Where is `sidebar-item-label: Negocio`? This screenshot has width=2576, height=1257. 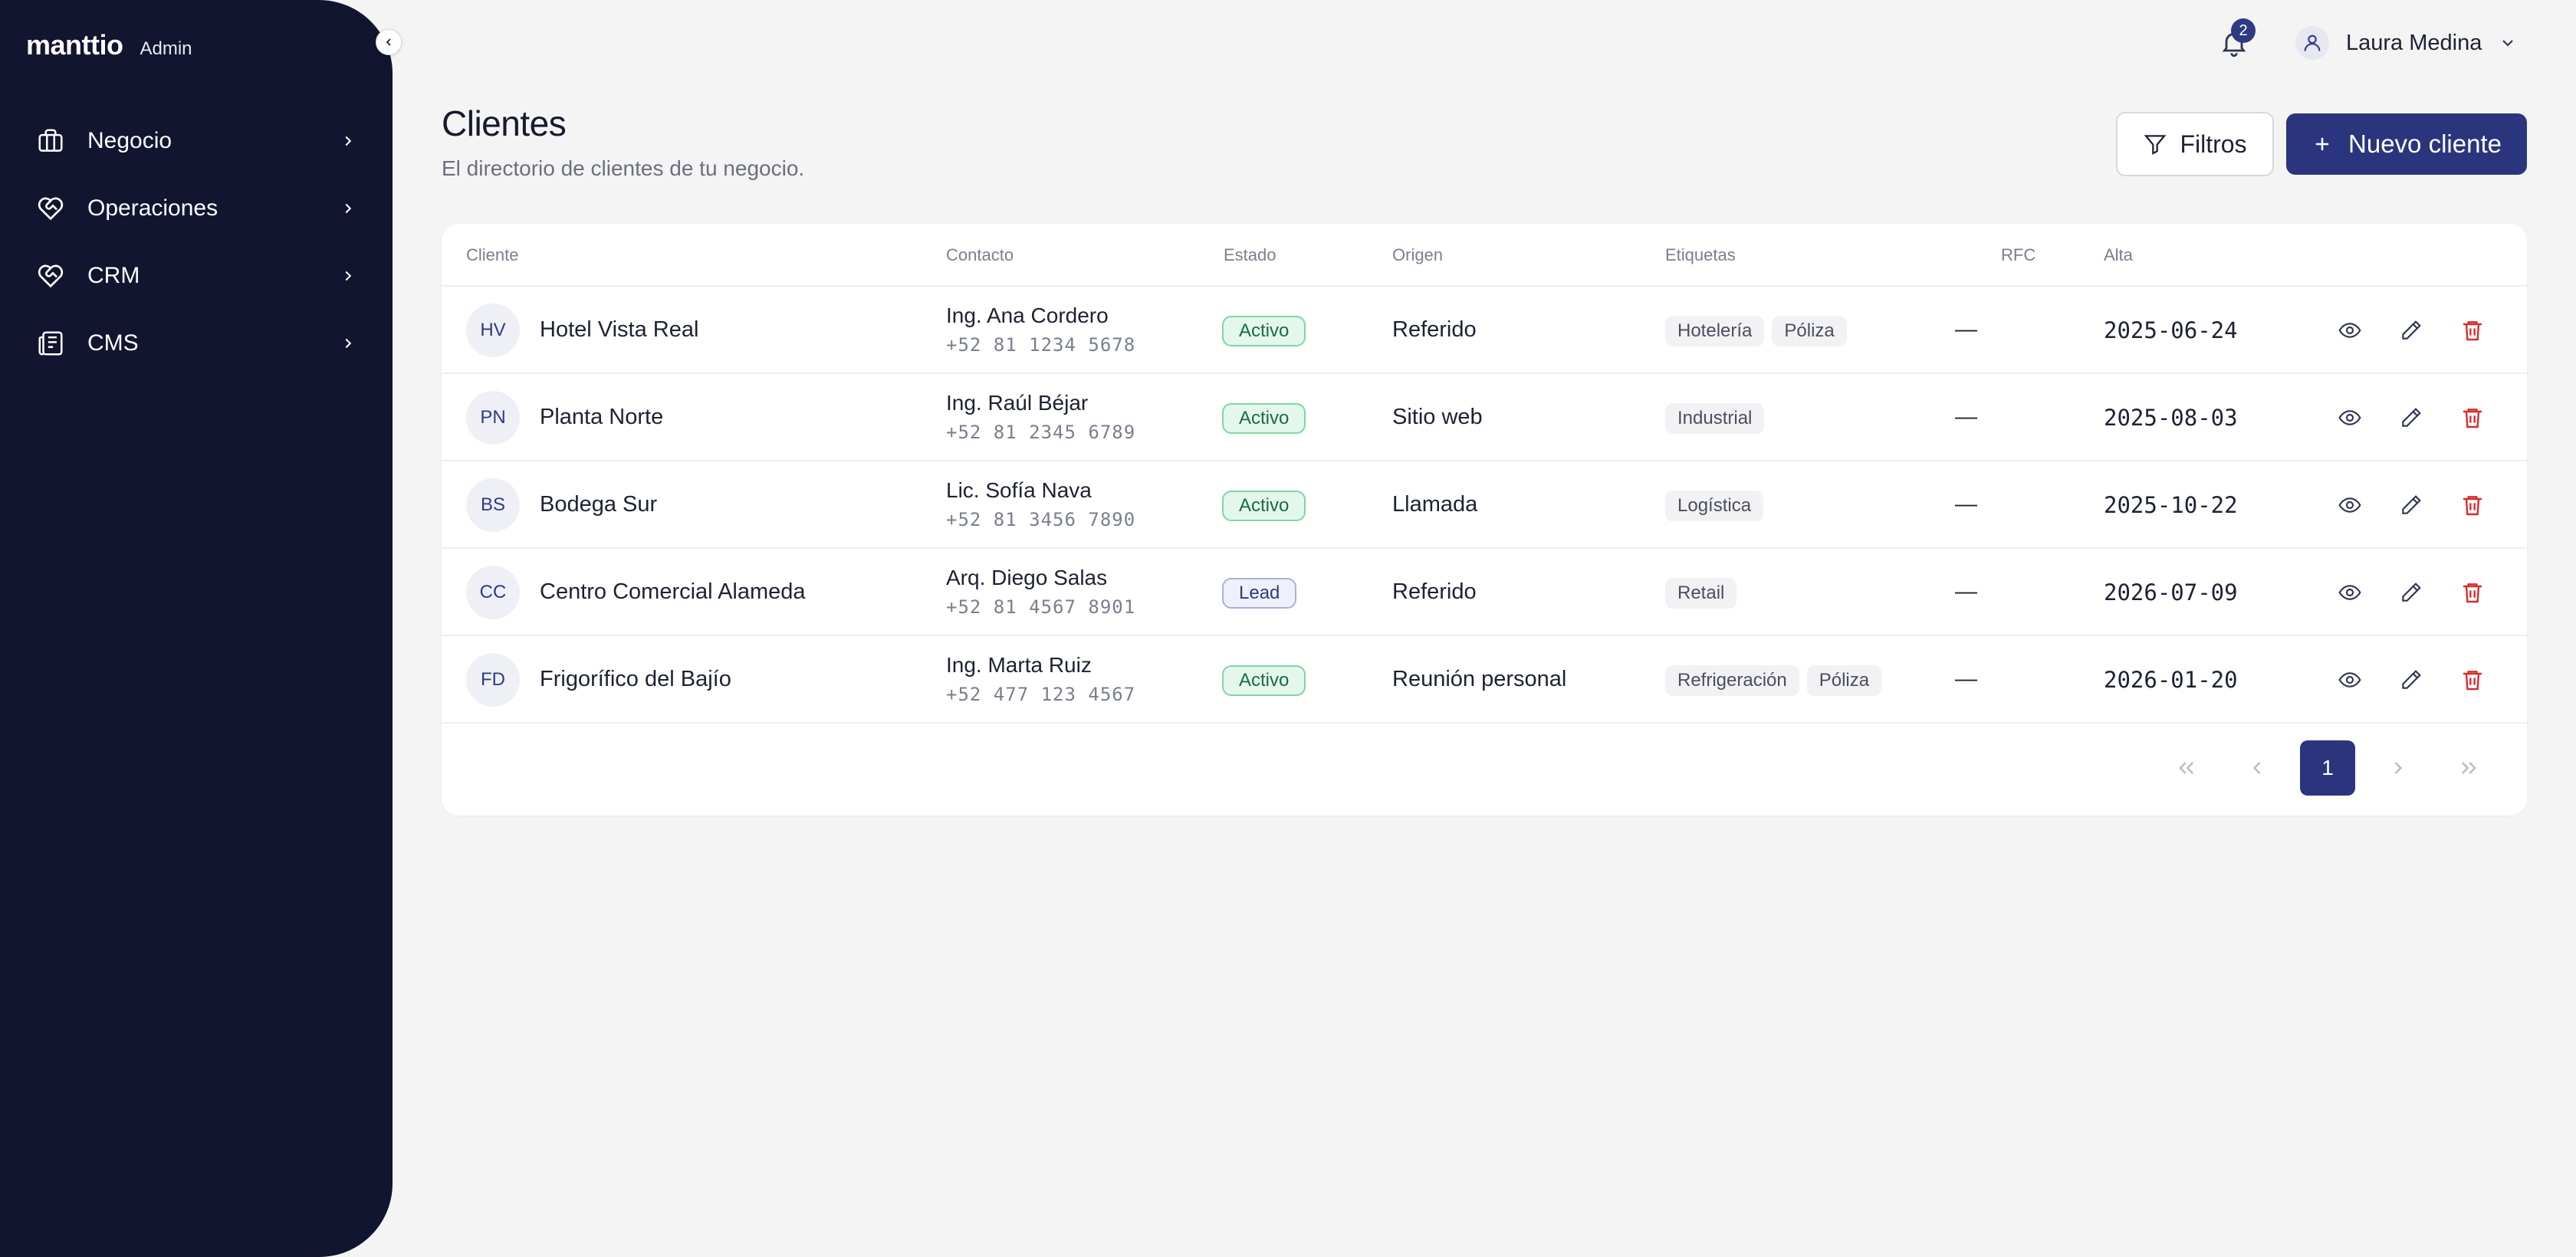 sidebar-item-label: Negocio is located at coordinates (129, 140).